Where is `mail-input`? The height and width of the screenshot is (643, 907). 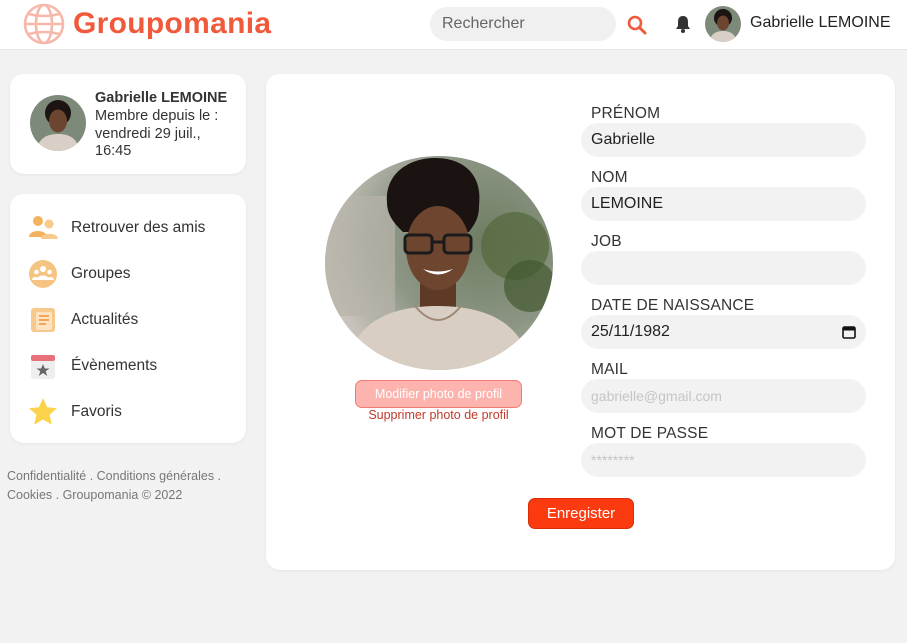
mail-input is located at coordinates (723, 396).